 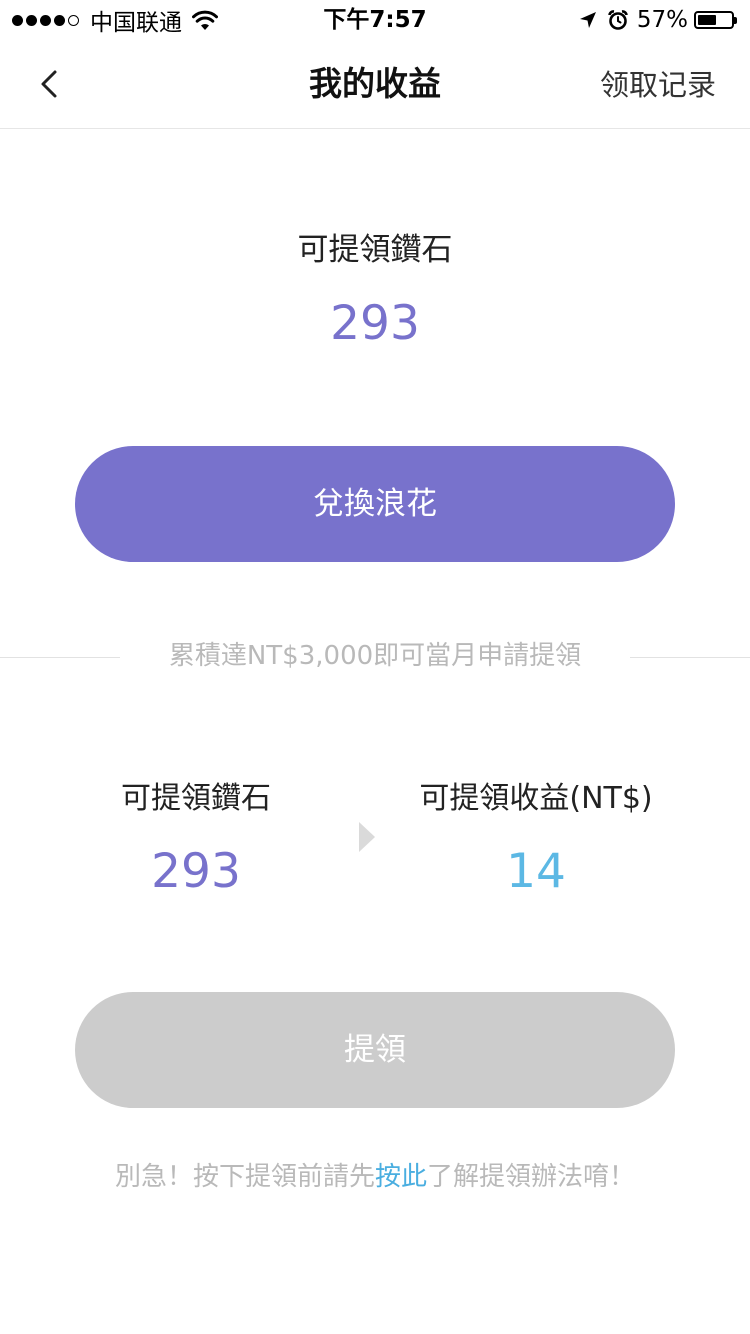 I want to click on battery-percent: 57%, so click(x=662, y=20).